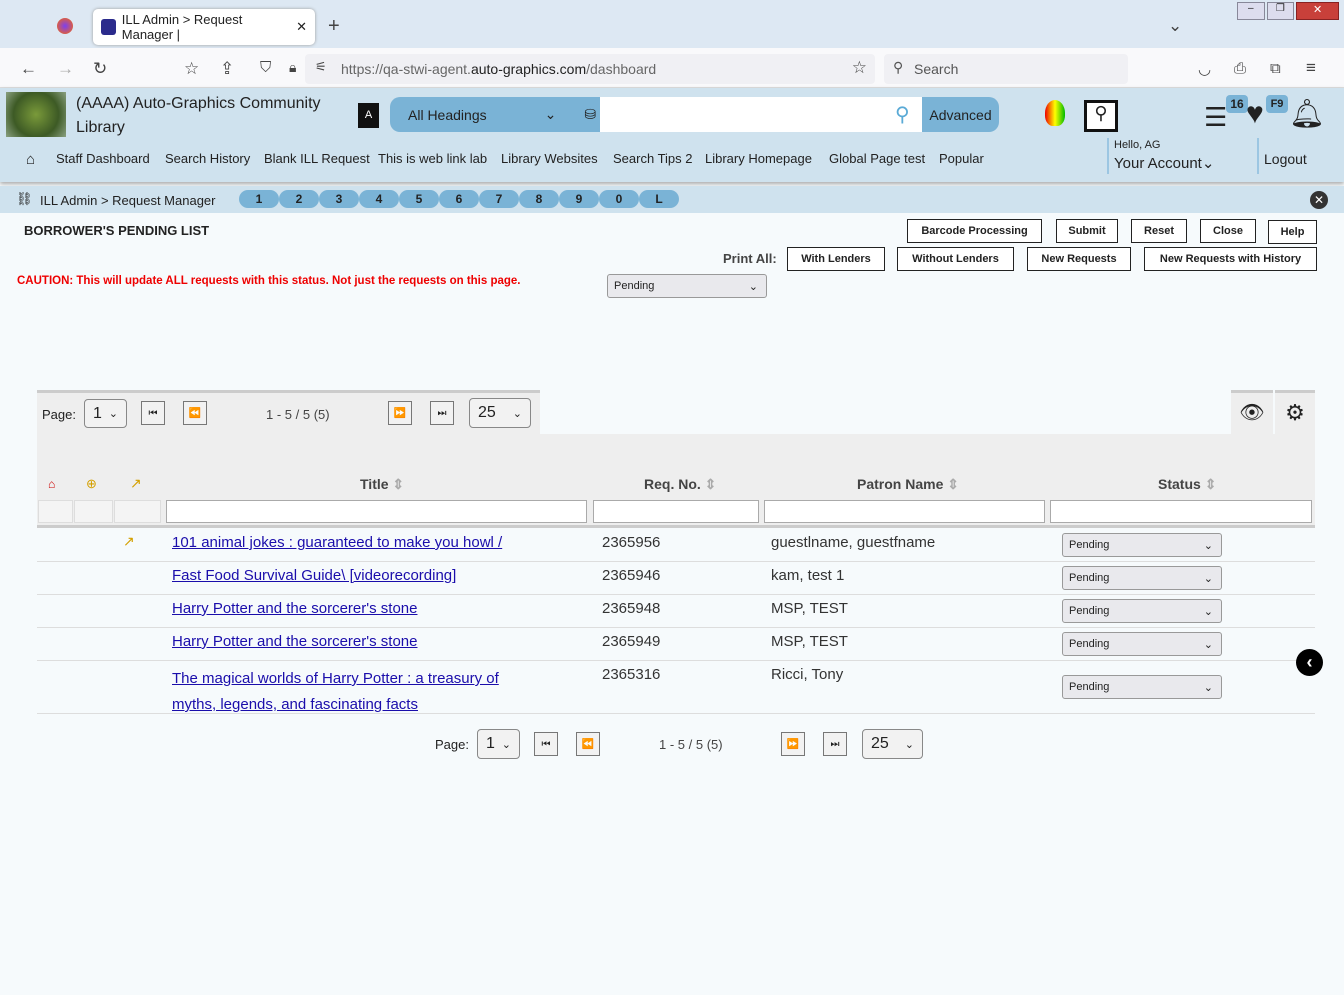  Describe the element at coordinates (619, 199) in the screenshot. I see `pill-0: 0` at that location.